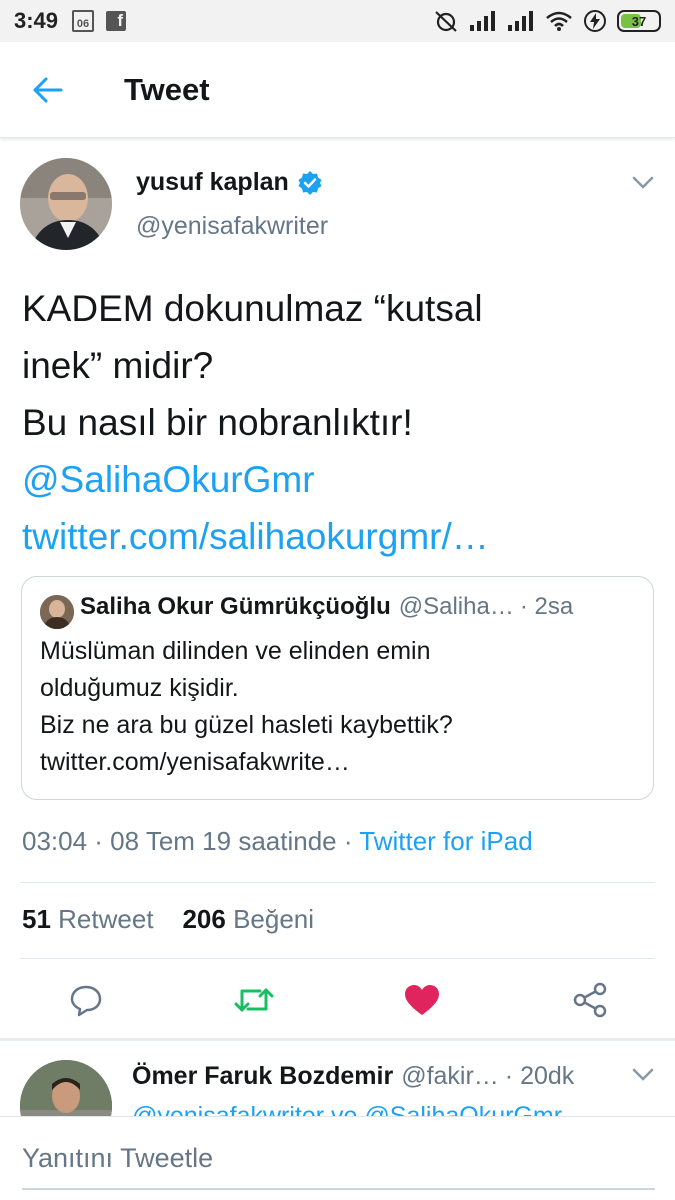 This screenshot has height=1200, width=675. I want to click on status-time: 3:49, so click(36, 20).